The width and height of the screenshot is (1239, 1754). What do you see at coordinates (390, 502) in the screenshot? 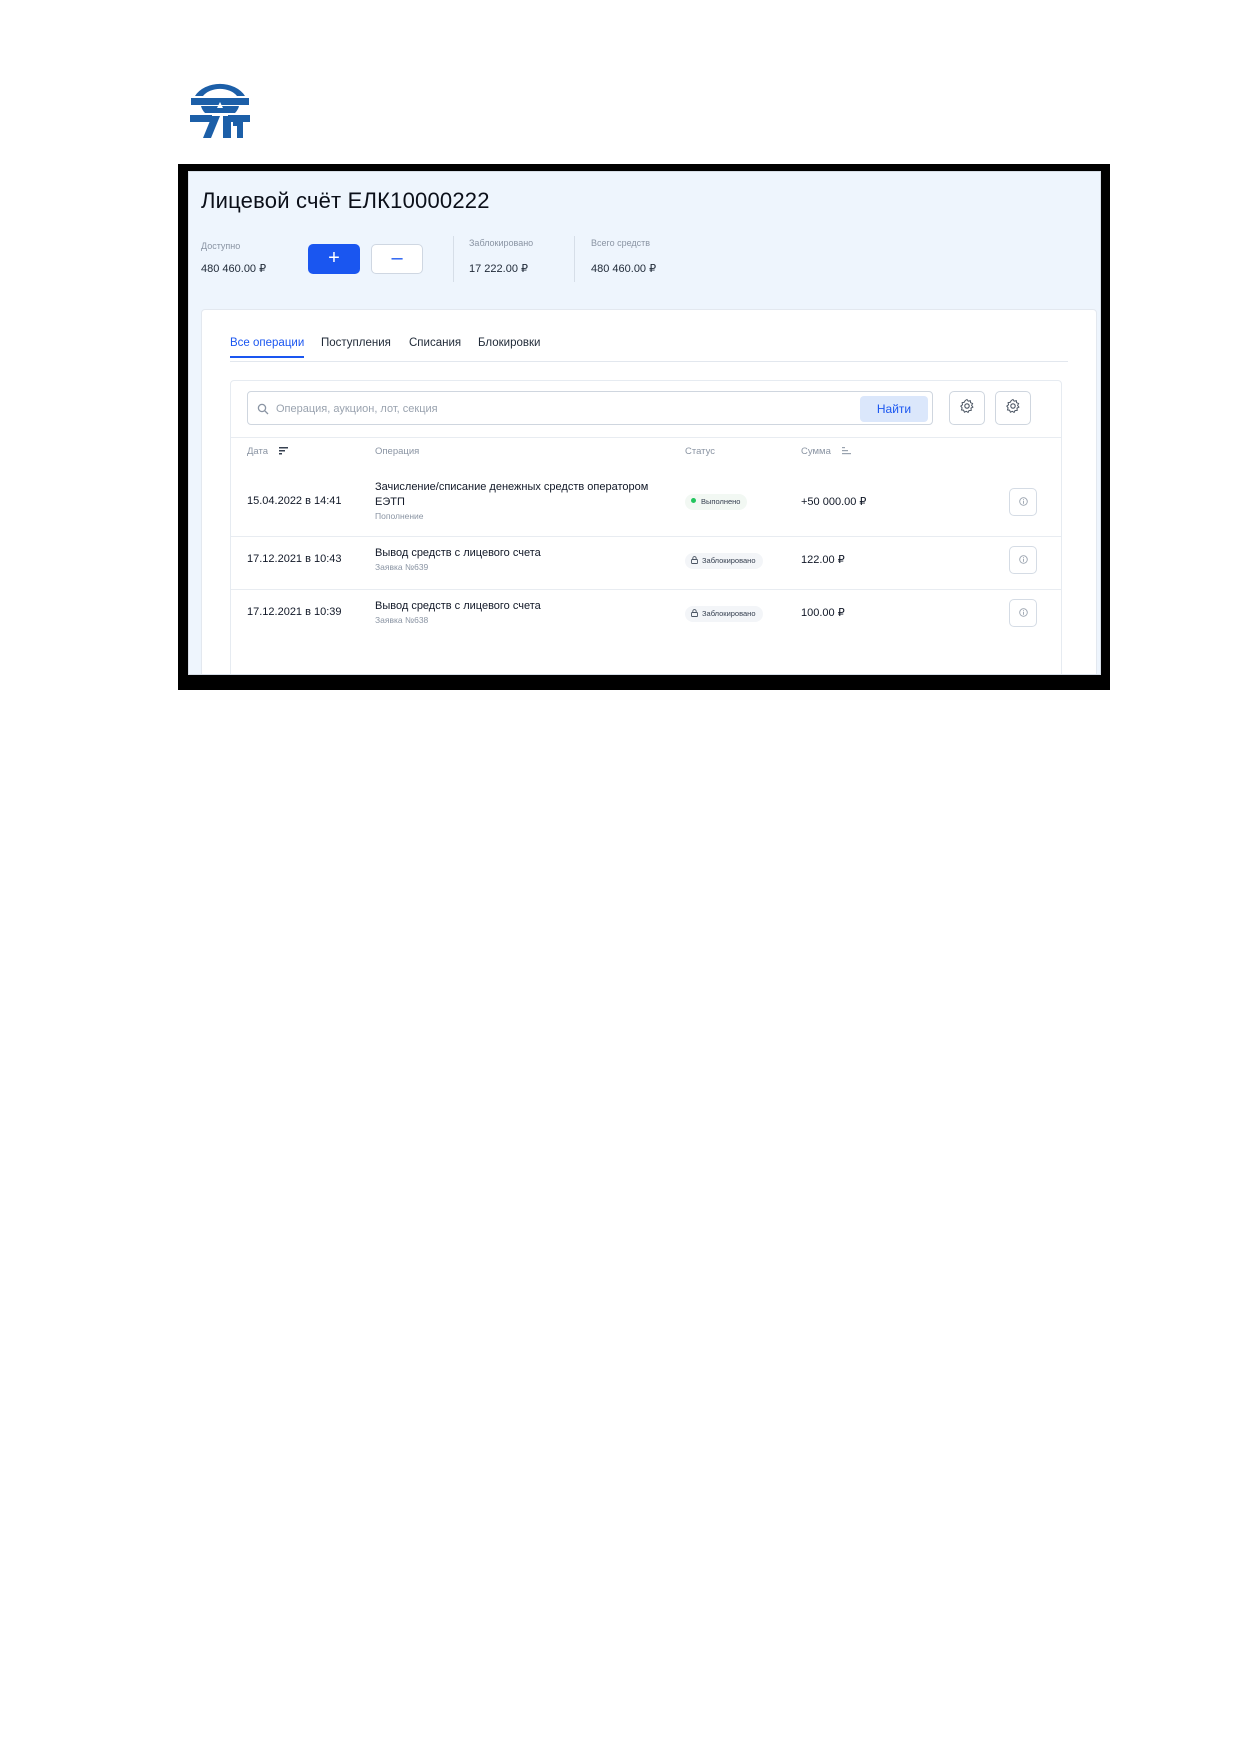
I see `row-operation: ЕЭТП` at bounding box center [390, 502].